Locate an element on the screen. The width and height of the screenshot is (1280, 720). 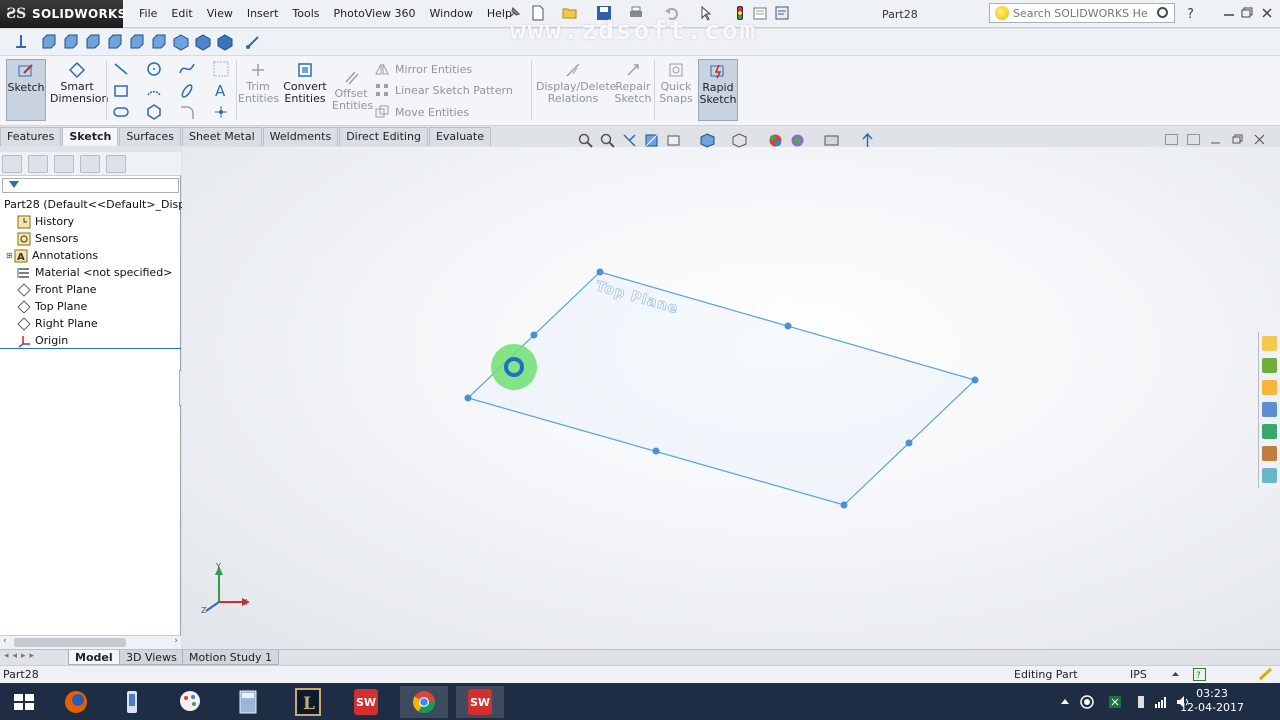
zoom-to-area-icon is located at coordinates (607, 140).